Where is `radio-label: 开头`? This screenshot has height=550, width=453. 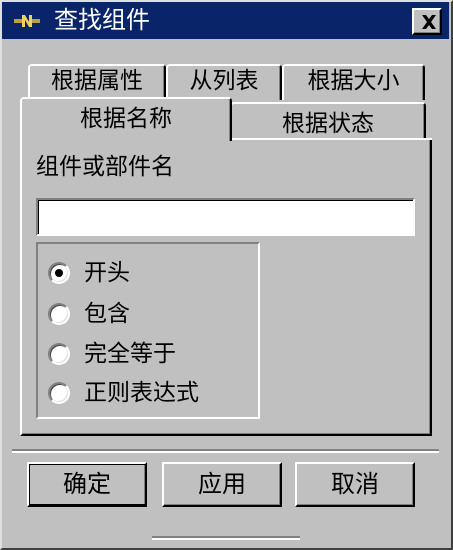 radio-label: 开头 is located at coordinates (107, 273).